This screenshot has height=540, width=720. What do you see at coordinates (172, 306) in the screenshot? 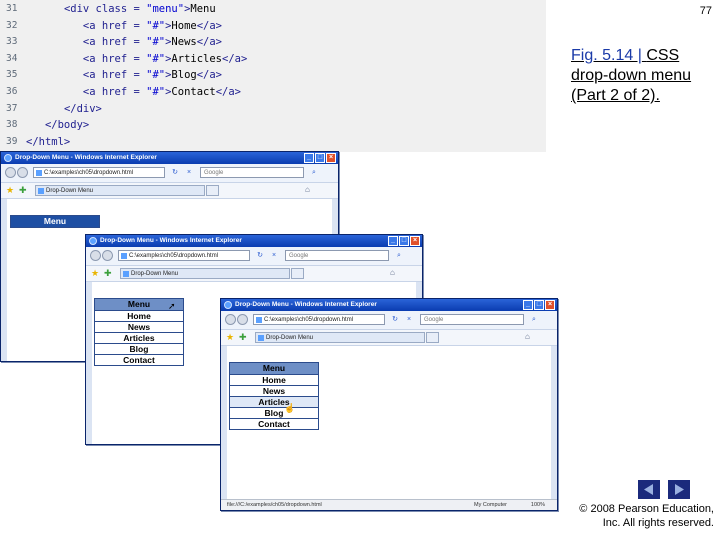
I see `mouse-cursor-icon: ➚` at bounding box center [172, 306].